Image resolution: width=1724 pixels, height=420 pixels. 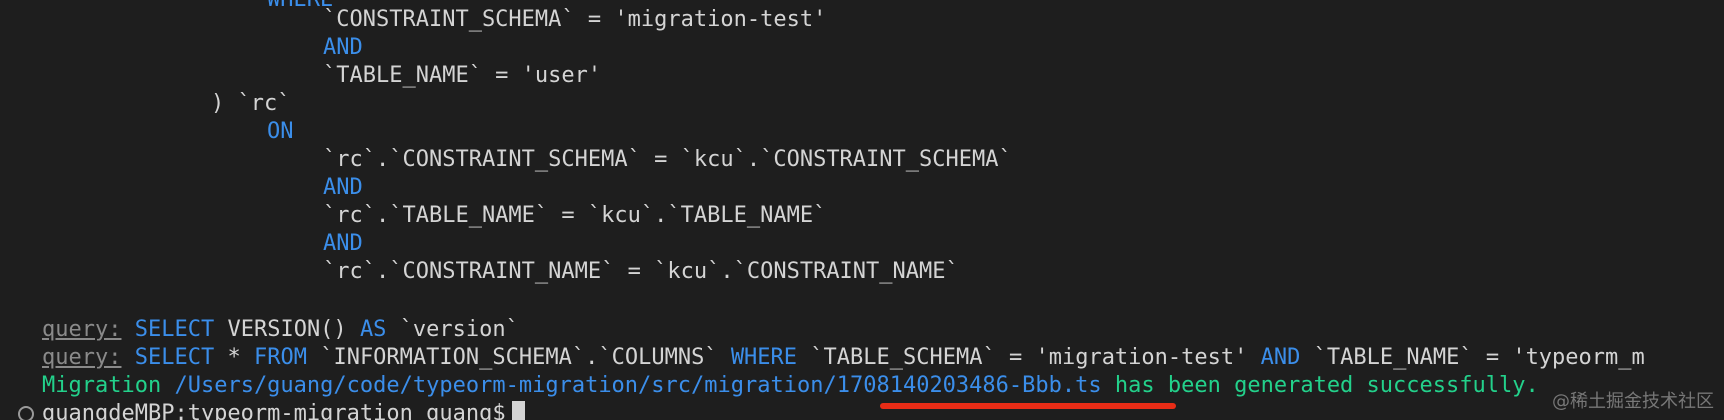 What do you see at coordinates (1633, 401) in the screenshot?
I see `watermark-text: @稀土掘金技术社区` at bounding box center [1633, 401].